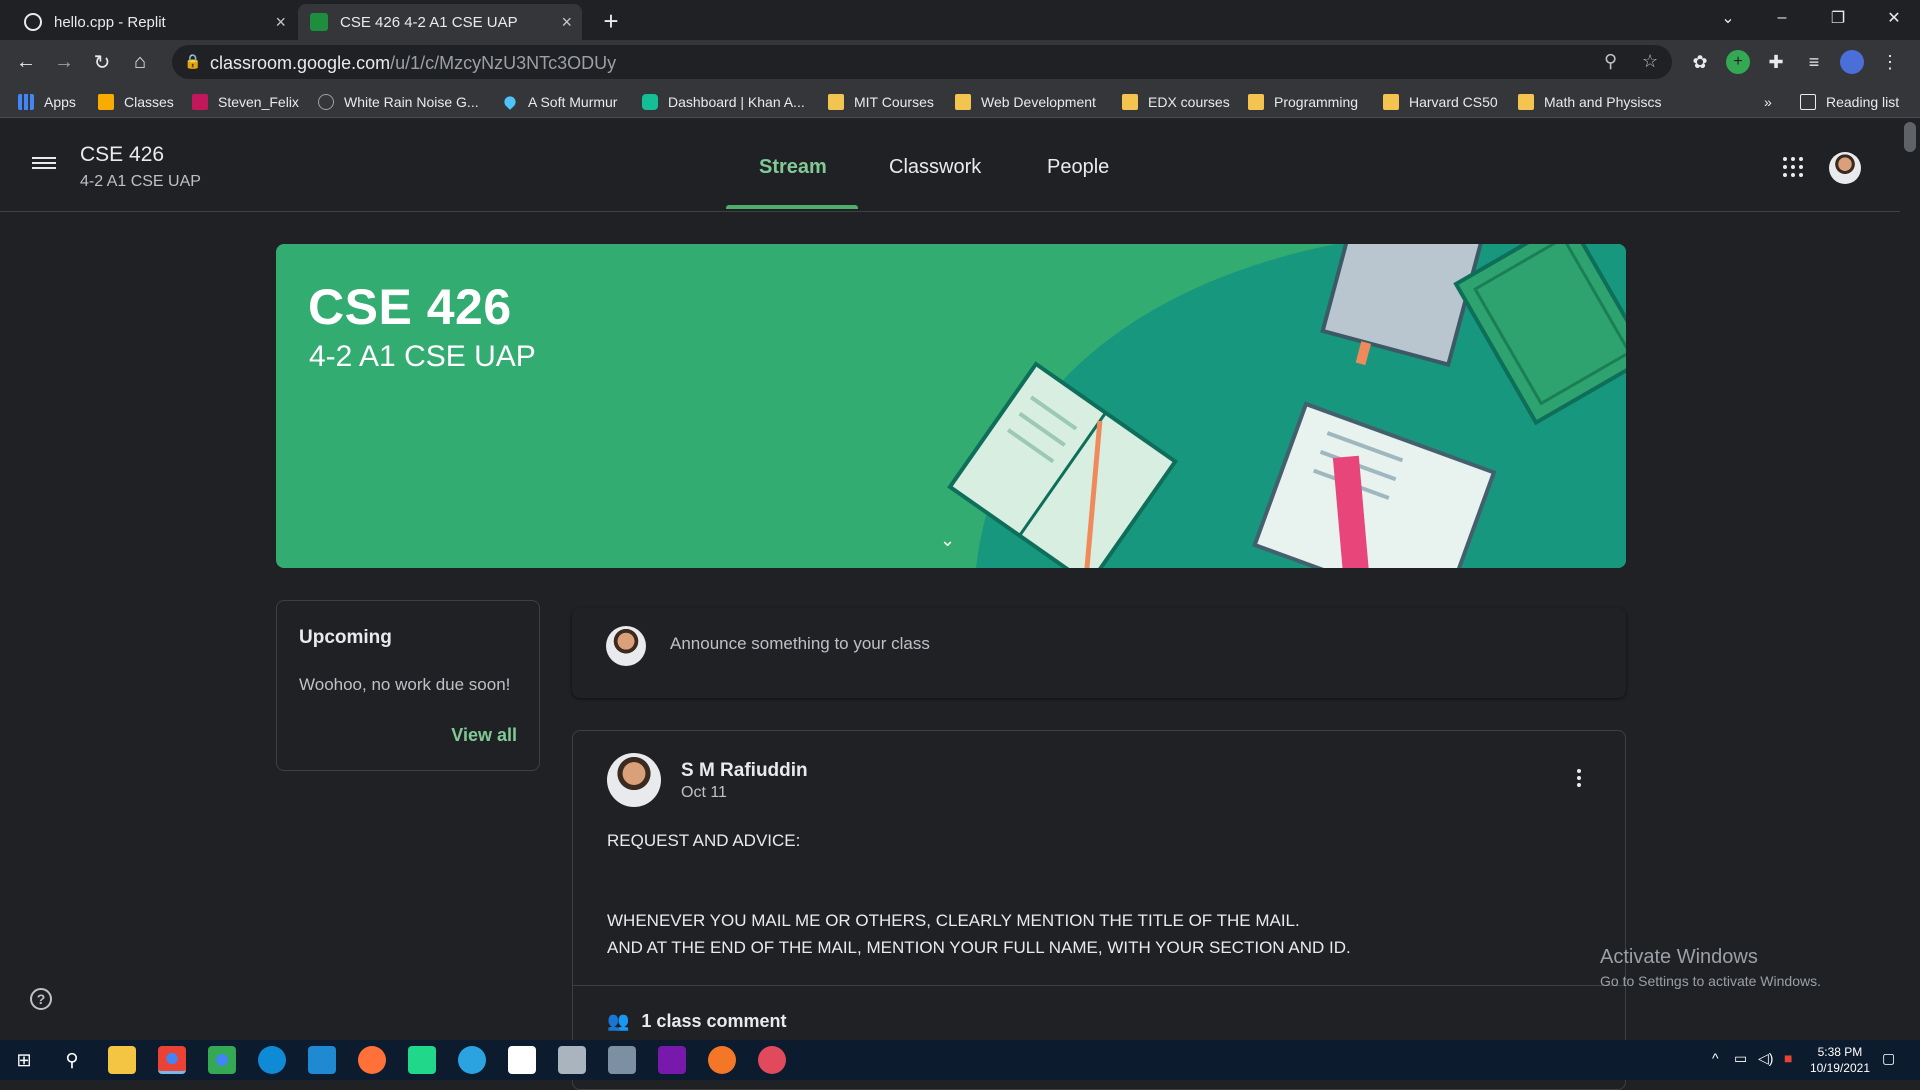 The height and width of the screenshot is (1090, 1920). Describe the element at coordinates (33, 22) in the screenshot. I see `replit-icon` at that location.